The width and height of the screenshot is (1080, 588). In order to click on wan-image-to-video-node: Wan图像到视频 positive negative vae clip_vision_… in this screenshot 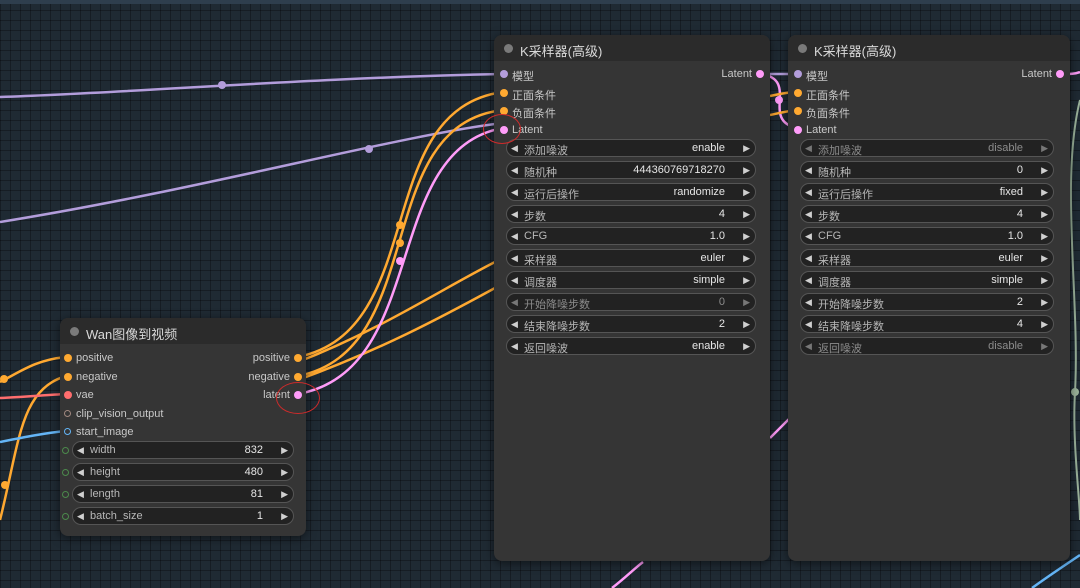, I will do `click(183, 427)`.